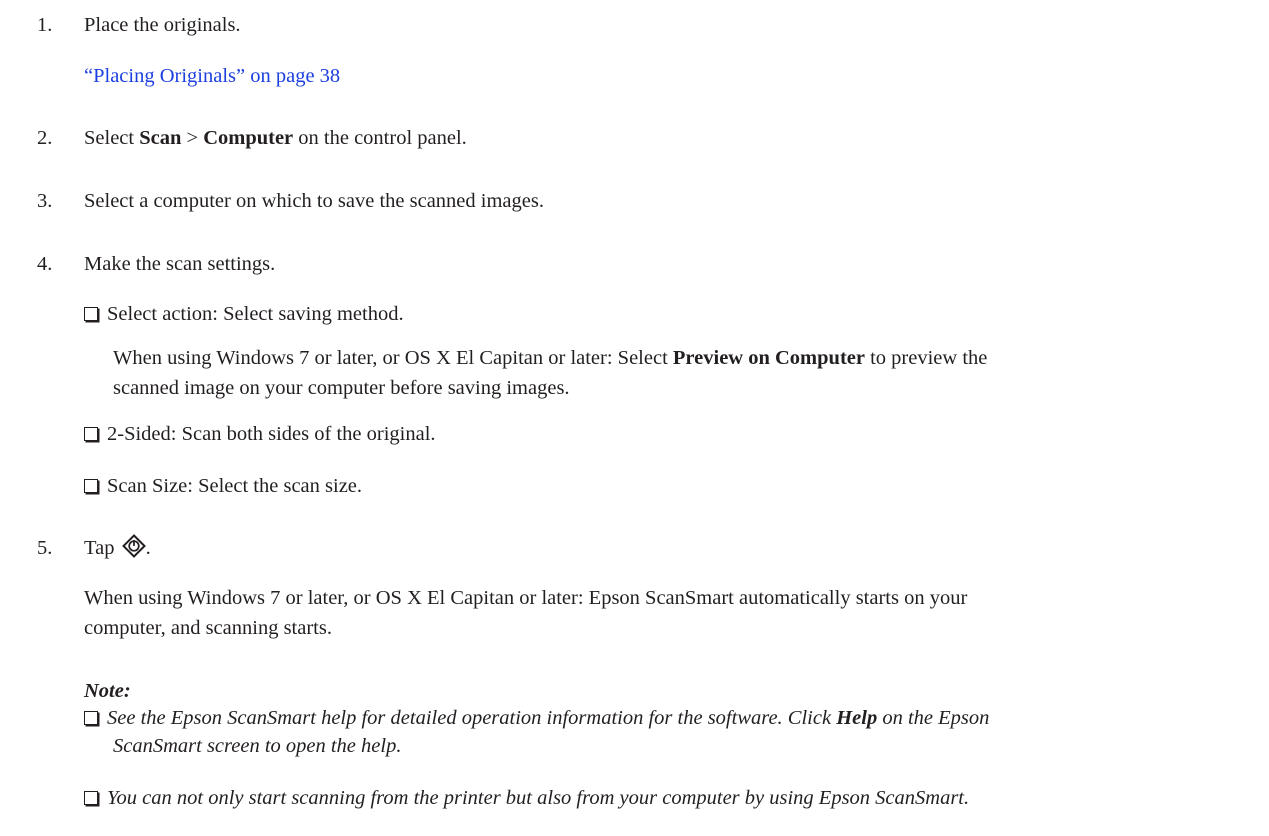 The width and height of the screenshot is (1269, 836). What do you see at coordinates (257, 746) in the screenshot?
I see `note-item-1-cont: ScanSmart screen to open the help.` at bounding box center [257, 746].